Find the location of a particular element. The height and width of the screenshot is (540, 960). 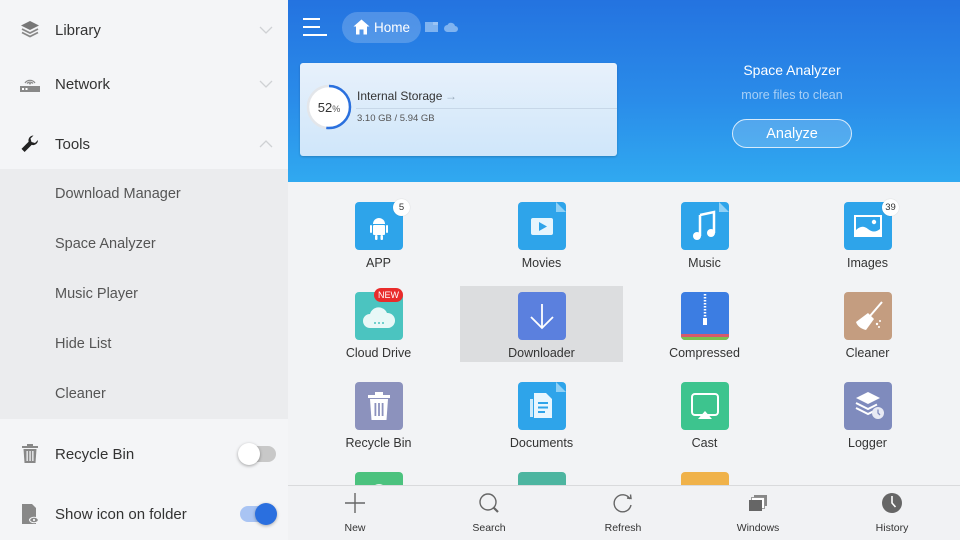

music-file-icon is located at coordinates (705, 226).